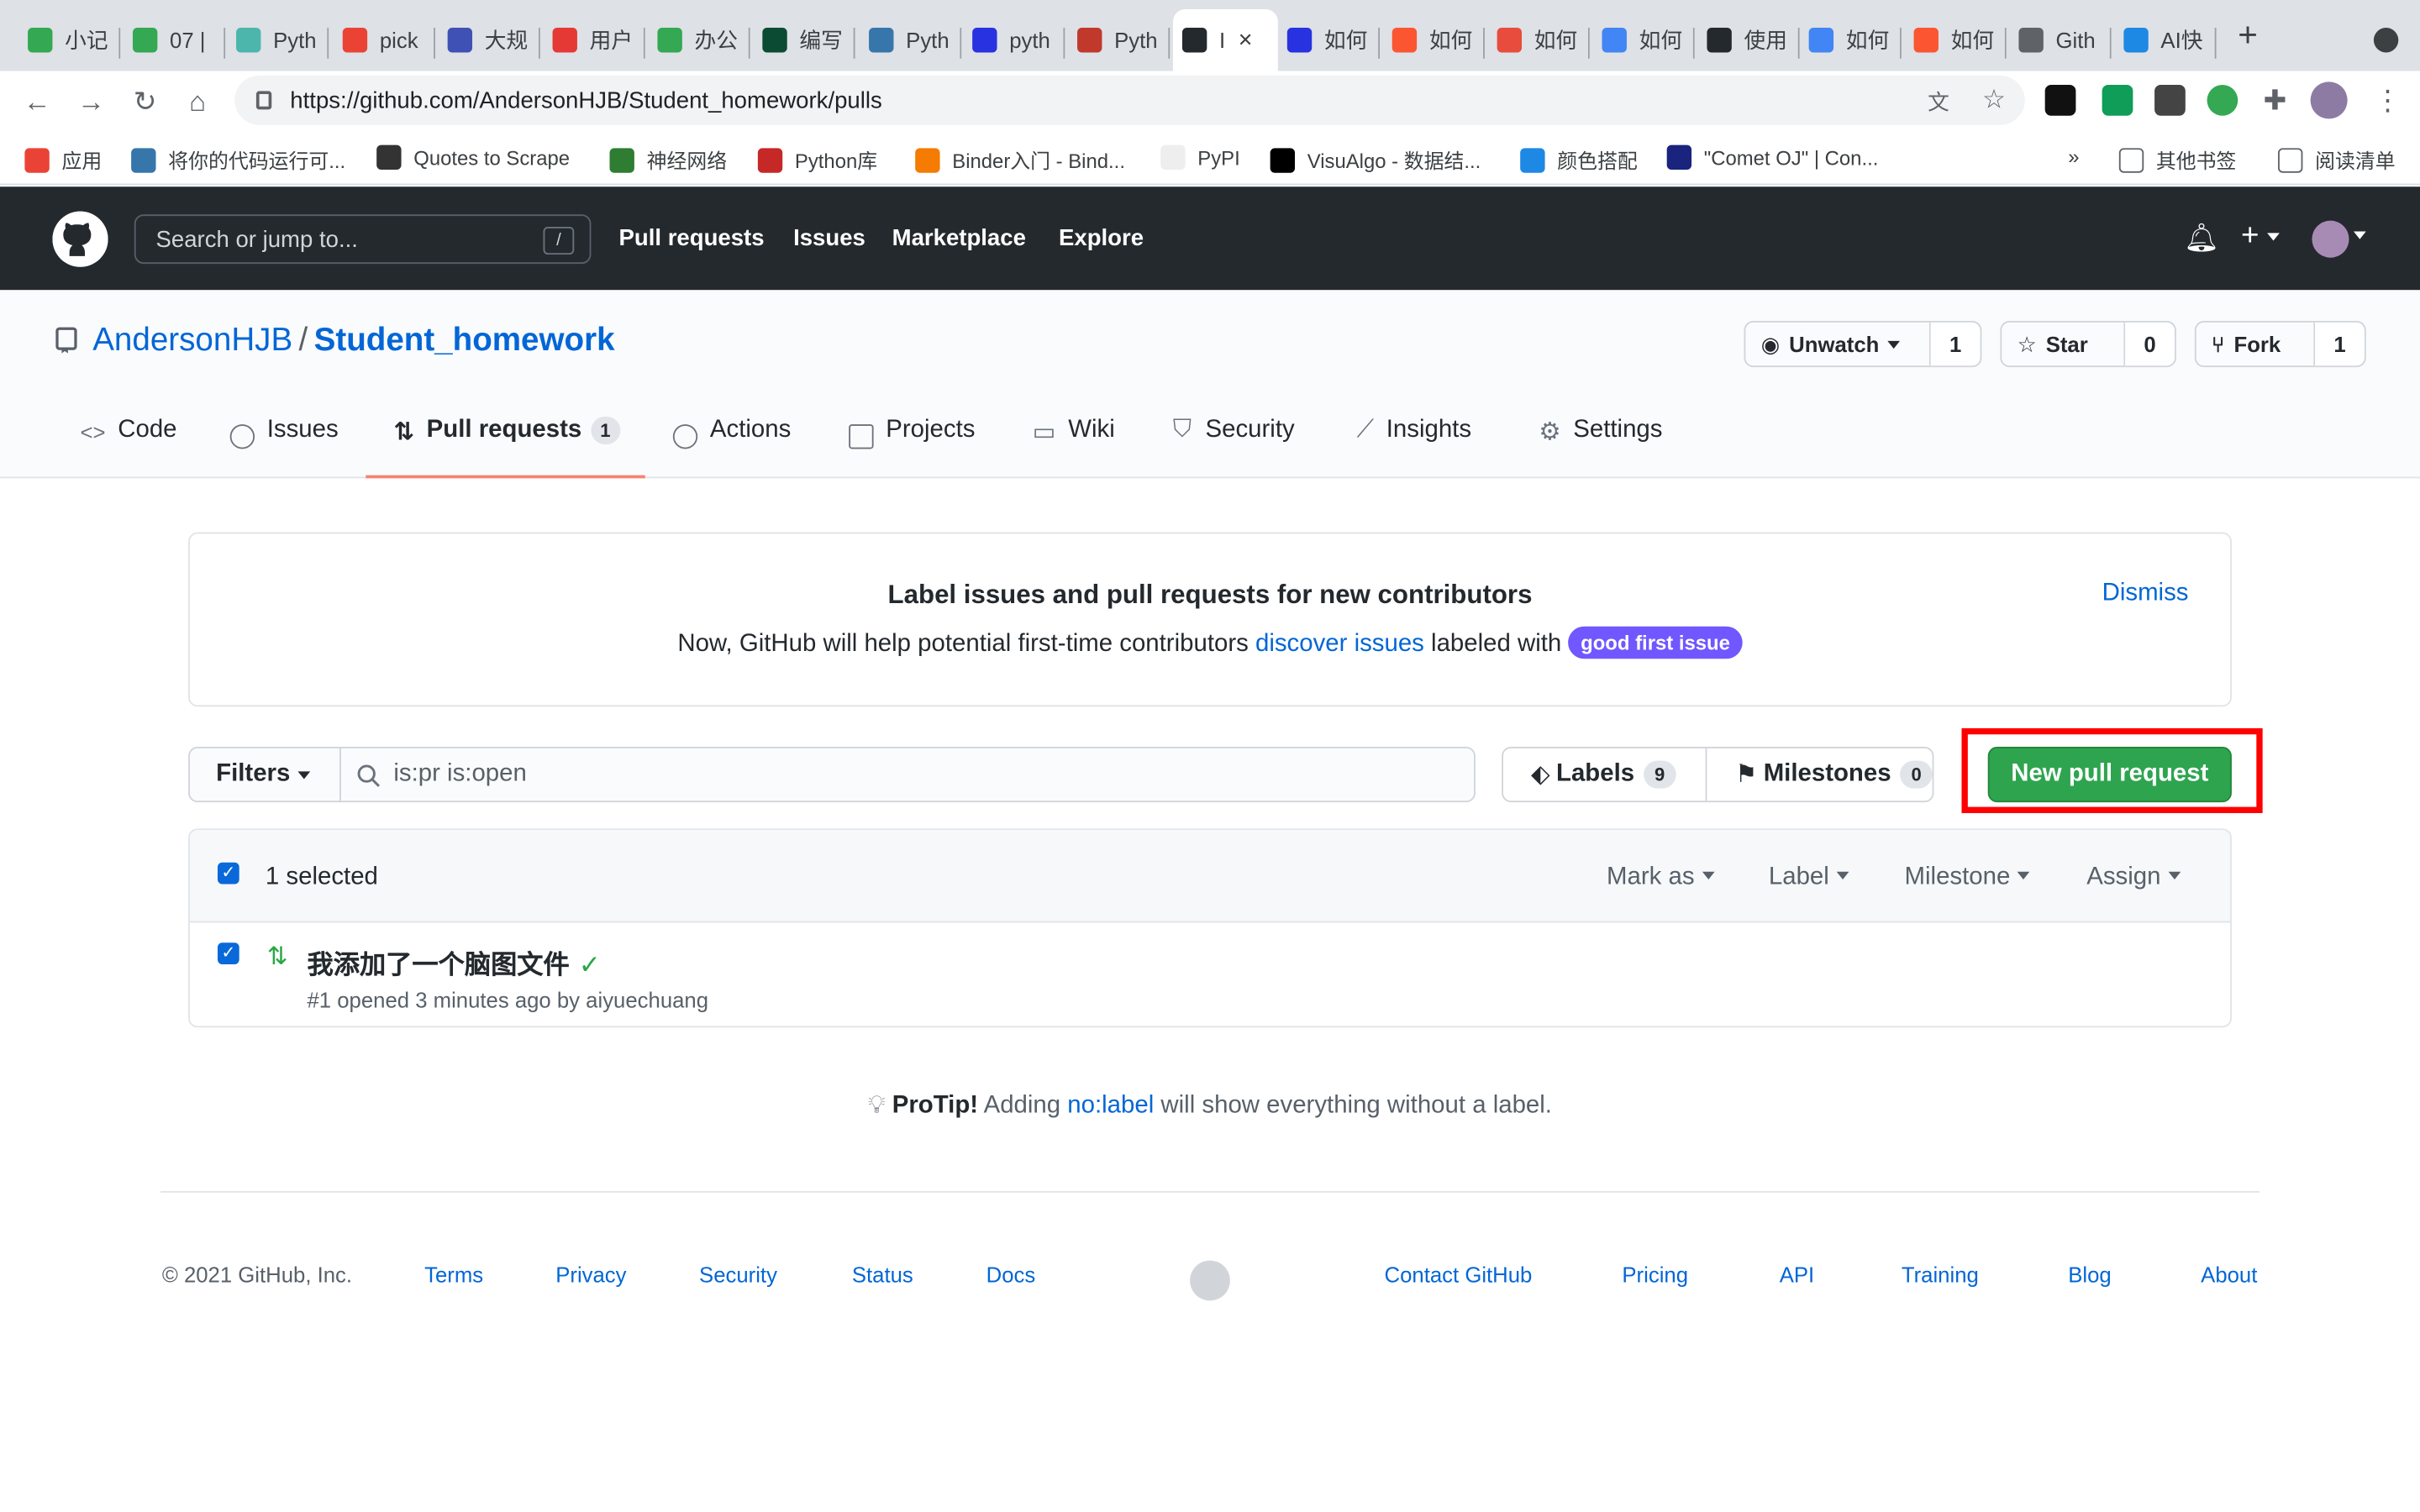 This screenshot has width=2420, height=1512. Describe the element at coordinates (228, 873) in the screenshot. I see `select-all-checkbox: ✓` at that location.